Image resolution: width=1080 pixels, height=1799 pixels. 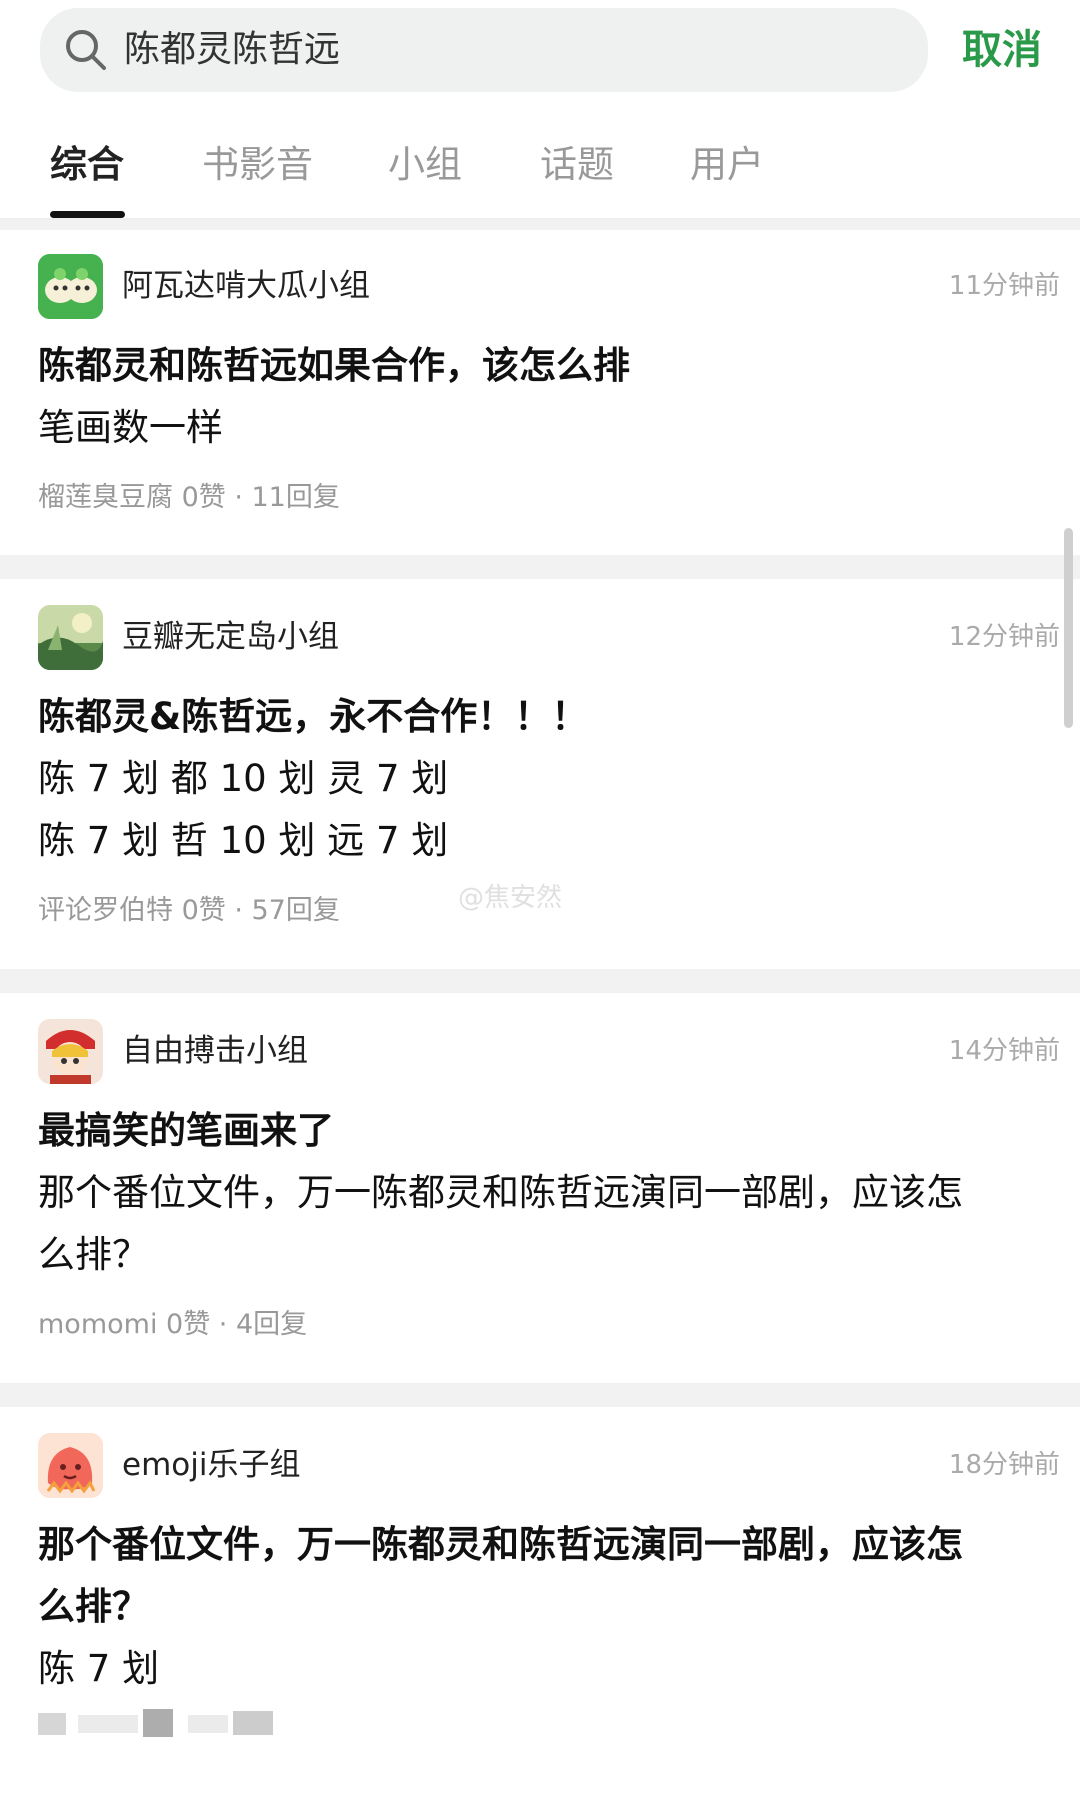 What do you see at coordinates (1004, 1465) in the screenshot?
I see `post-time: 18分钟前` at bounding box center [1004, 1465].